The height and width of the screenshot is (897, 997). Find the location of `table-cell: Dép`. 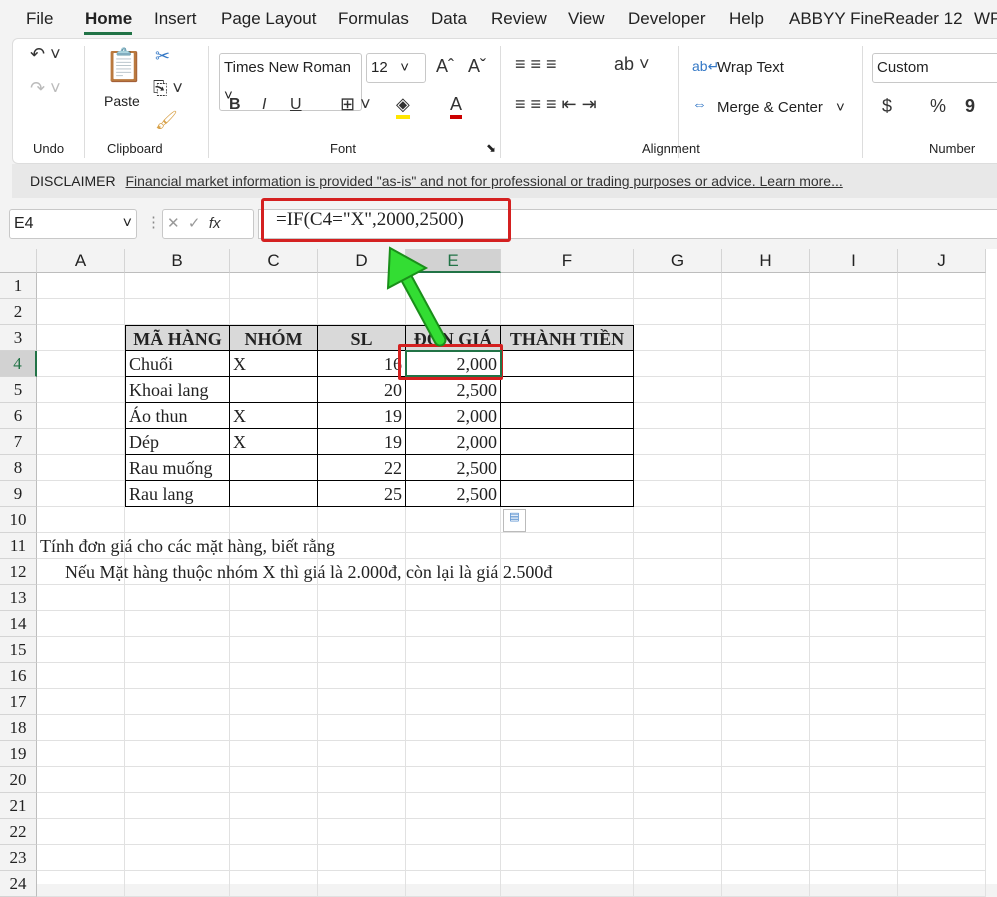

table-cell: Dép is located at coordinates (177, 442).